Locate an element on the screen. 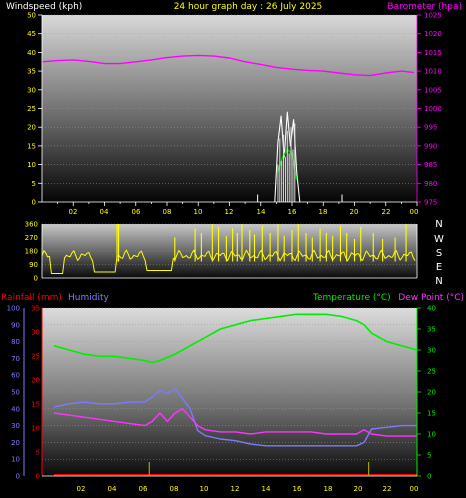 The image size is (466, 498). wind-y-tick-label: 15 is located at coordinates (31, 146).